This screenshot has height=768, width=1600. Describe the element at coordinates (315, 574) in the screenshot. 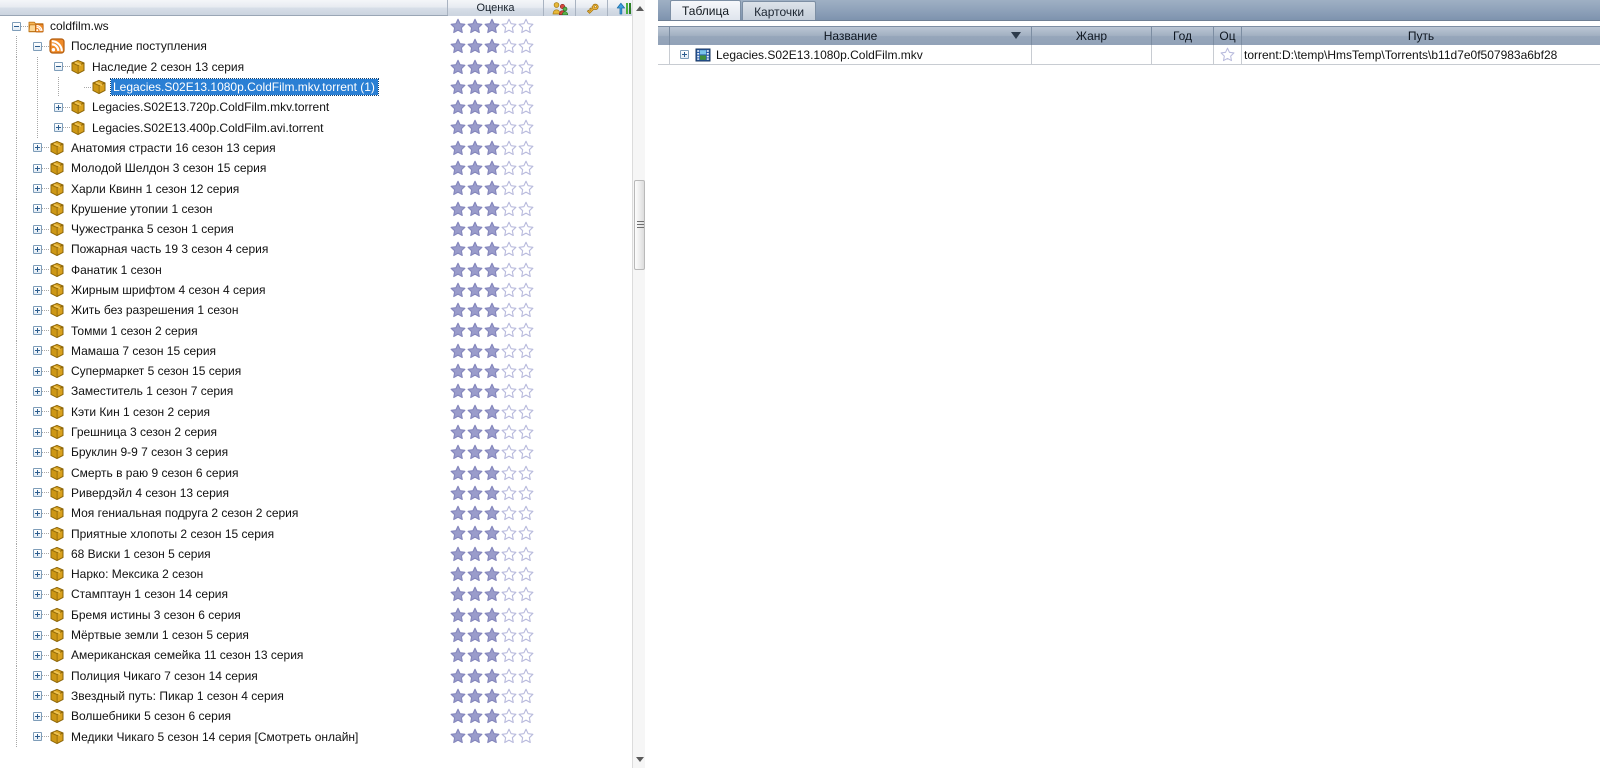

I see `tree-item-27: Нарко: Мексика 2 сезон` at that location.